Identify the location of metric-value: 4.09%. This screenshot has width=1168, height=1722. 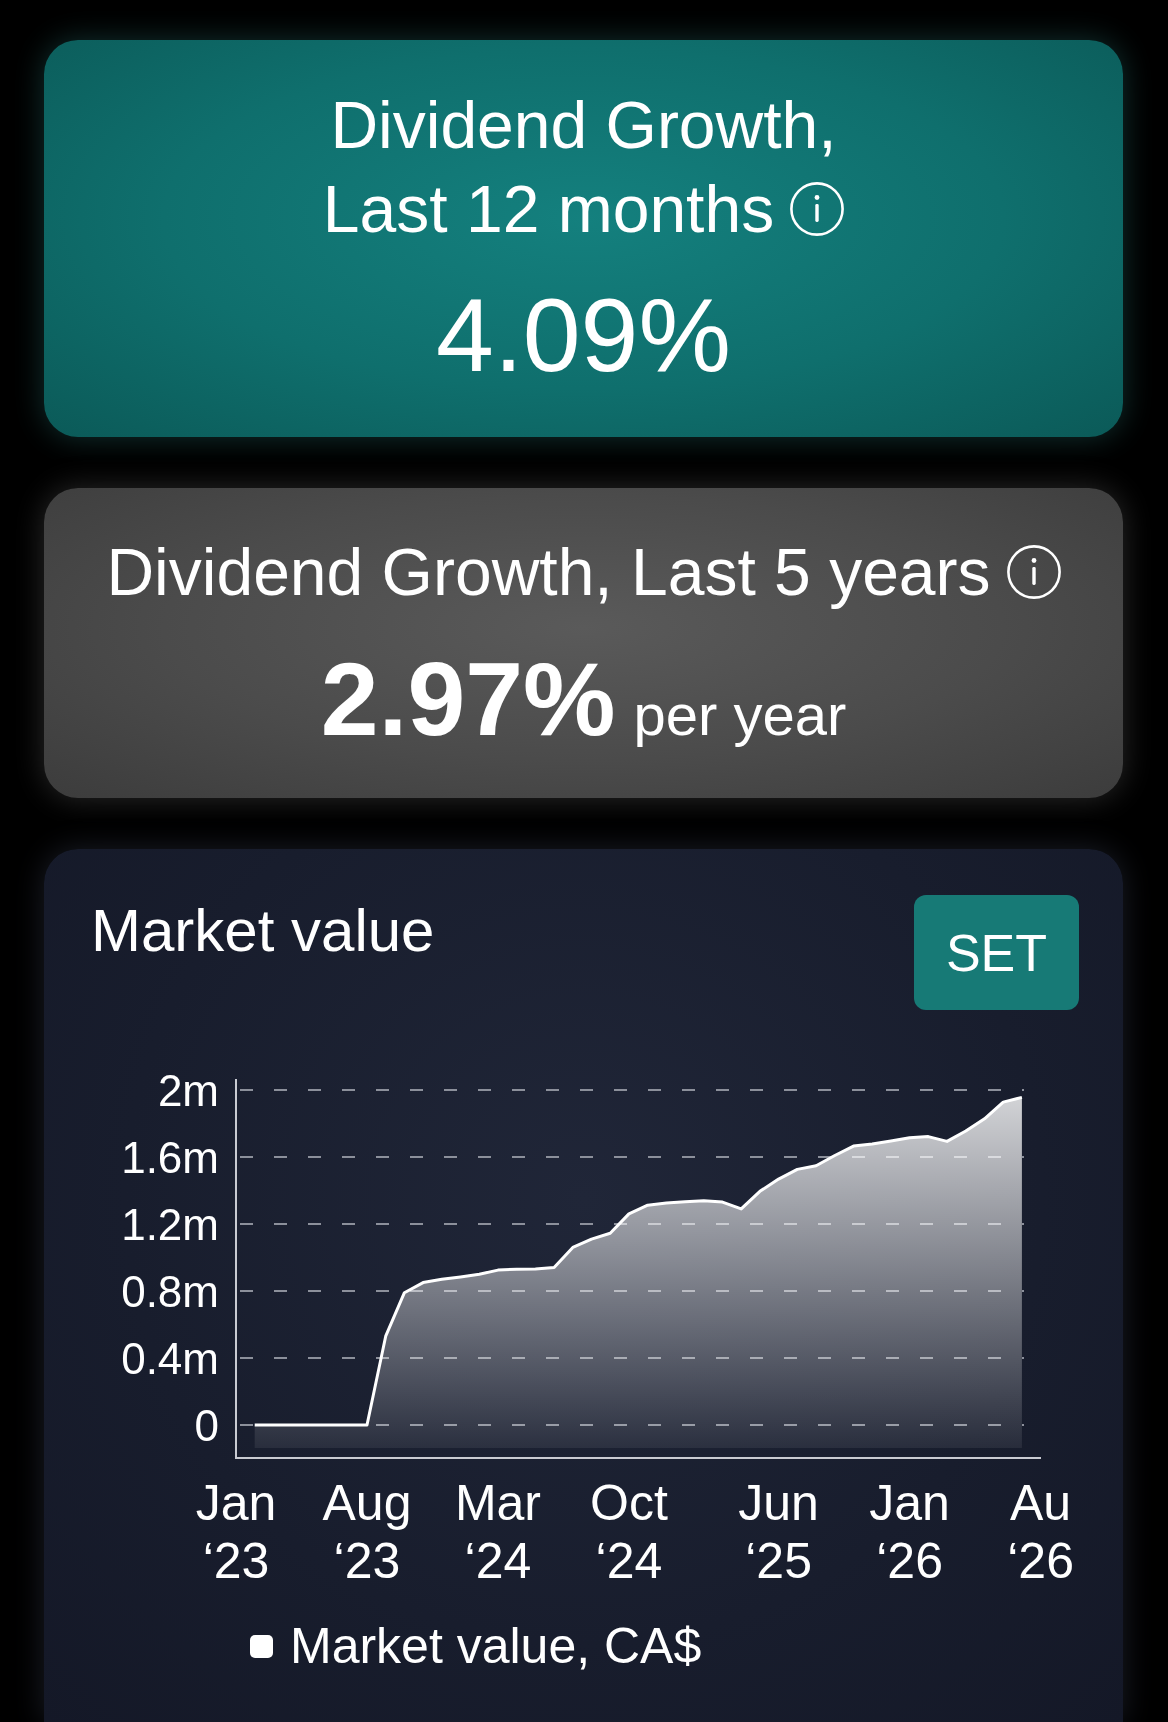
(583, 335).